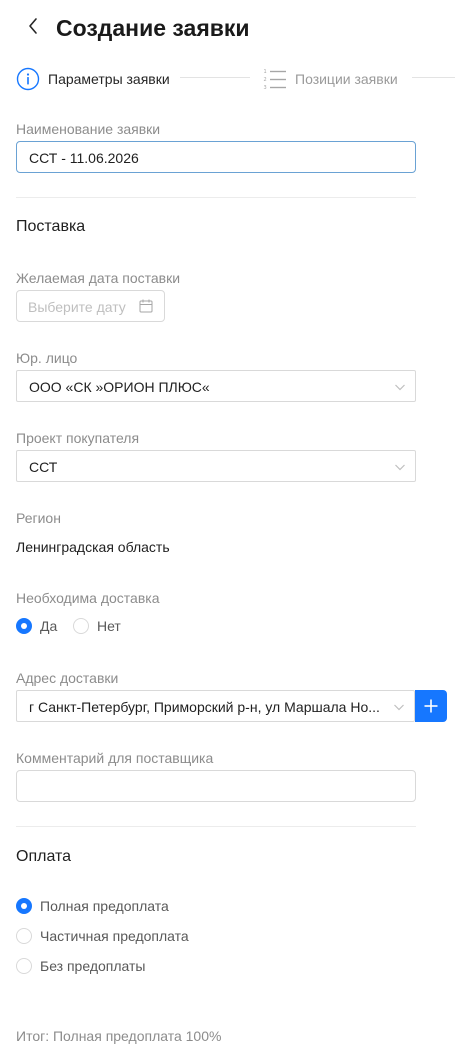  I want to click on delivery-address-label: Адрес доставки, so click(67, 678).